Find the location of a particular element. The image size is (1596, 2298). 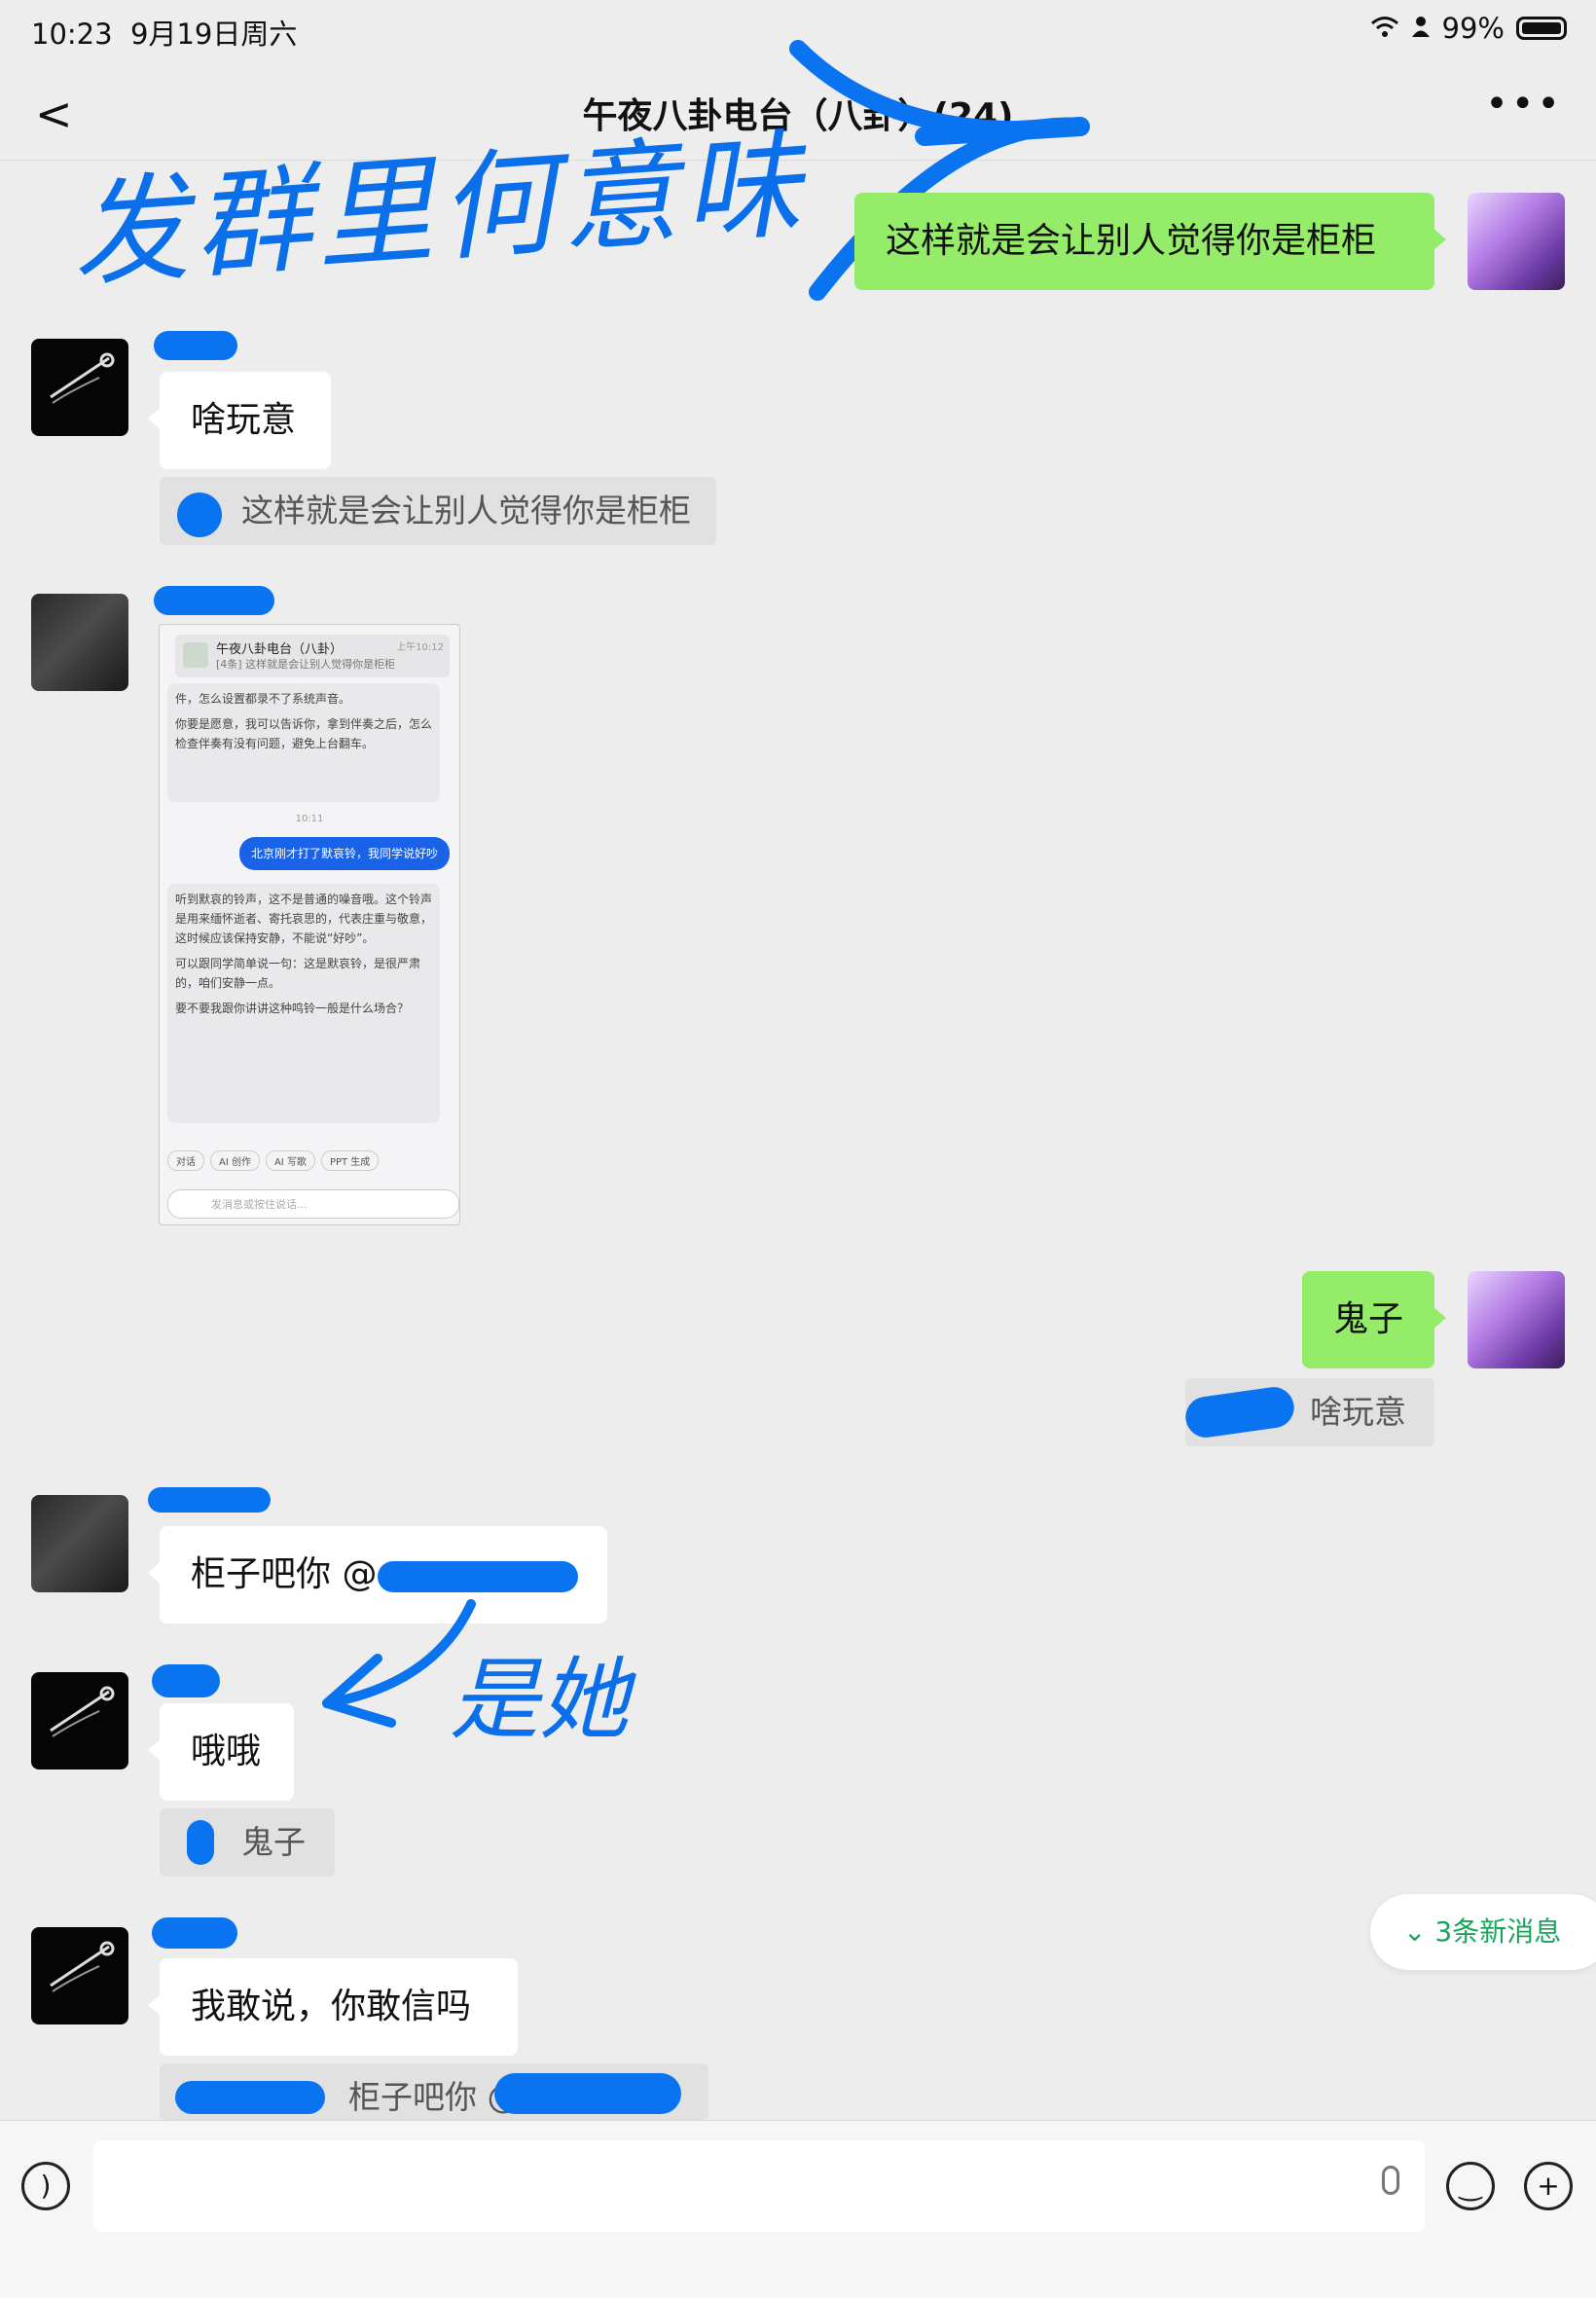

shot-chip: AI 创作 is located at coordinates (235, 1160).